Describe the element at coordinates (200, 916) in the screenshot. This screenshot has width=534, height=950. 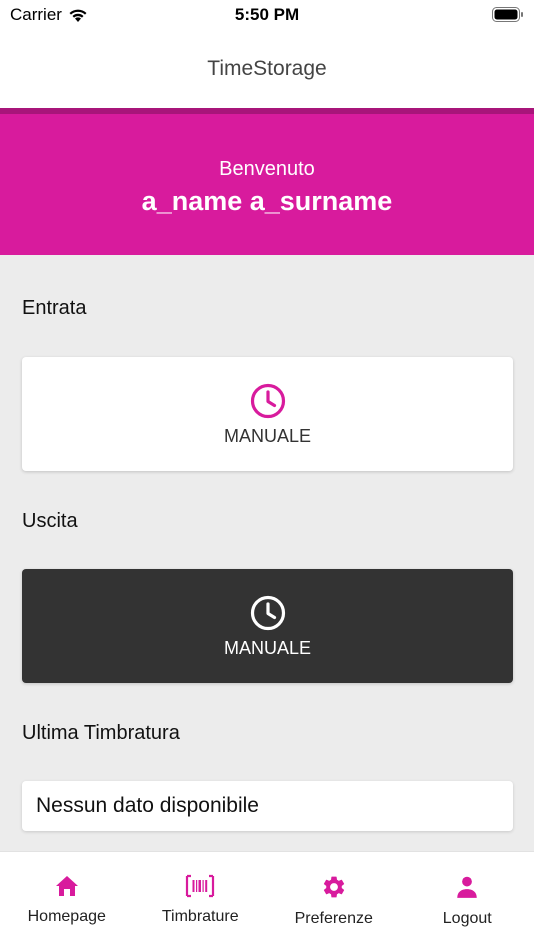
I see `tab-timbrature-label: Timbrature` at that location.